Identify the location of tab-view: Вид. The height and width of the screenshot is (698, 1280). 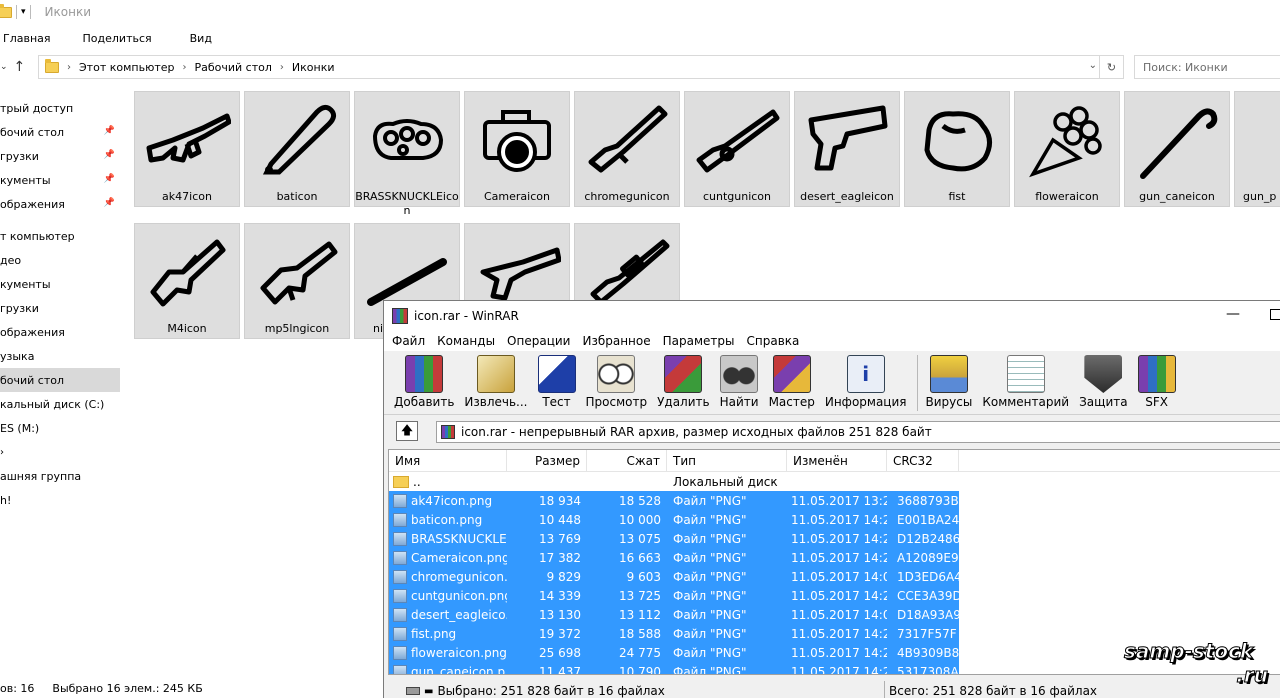
(196, 38).